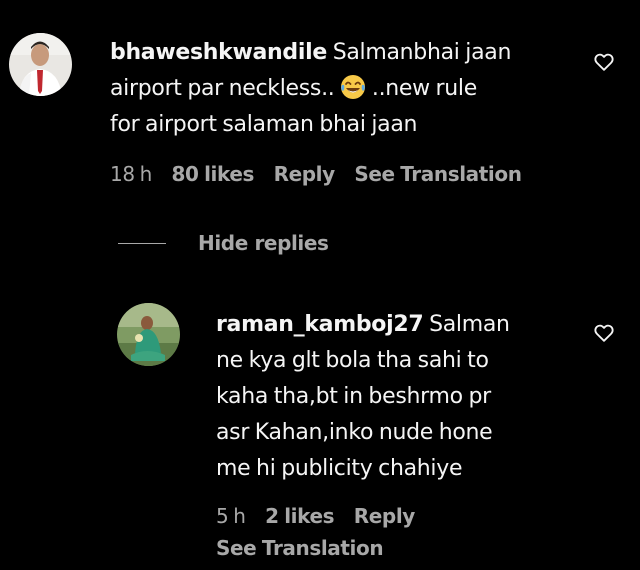 The image size is (640, 570). I want to click on comment-text: Salman, so click(469, 324).